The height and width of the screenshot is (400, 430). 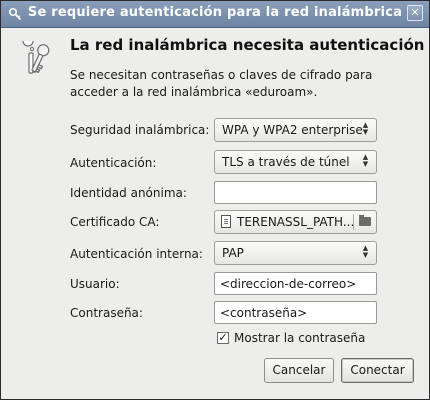 I want to click on auth-combo: TLS a través de túnel ▲ ▼, so click(x=295, y=162).